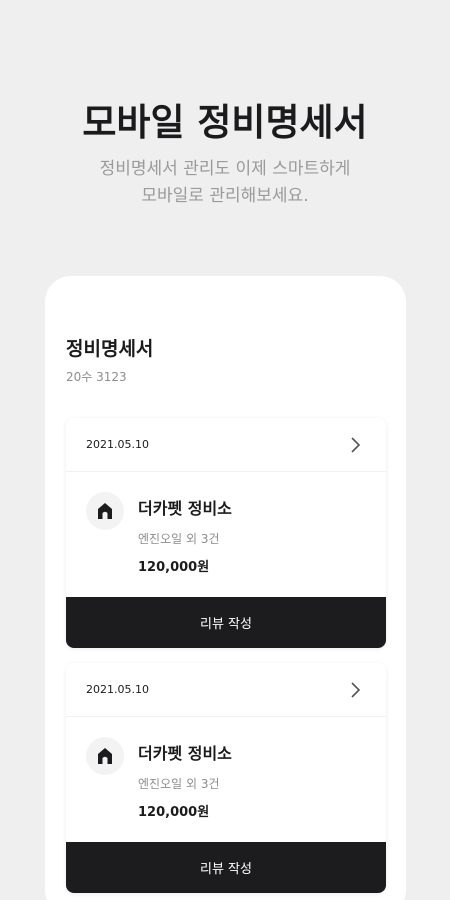 Image resolution: width=450 pixels, height=900 pixels. What do you see at coordinates (225, 169) in the screenshot?
I see `hero-subtitle-line1: 정비명세서 관리도 이제 스마트하게` at bounding box center [225, 169].